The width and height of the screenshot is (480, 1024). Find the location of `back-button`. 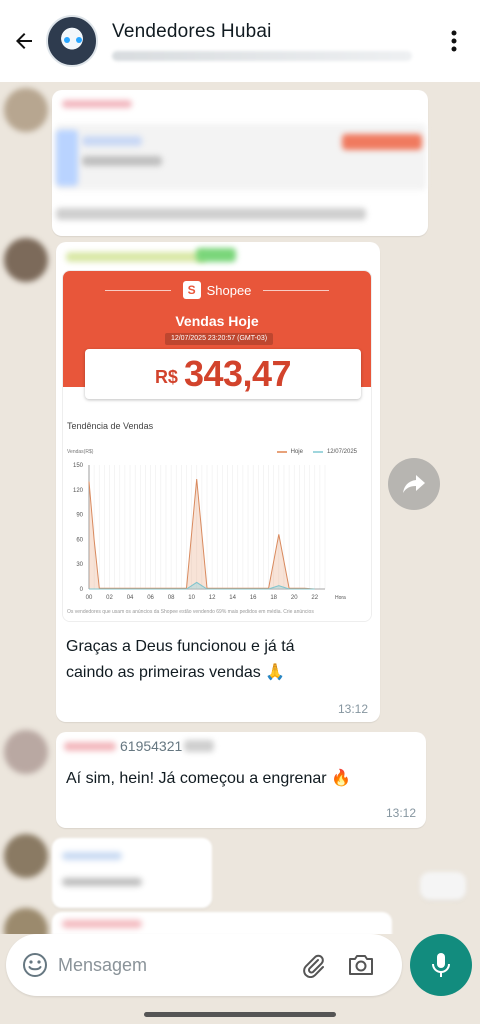

back-button is located at coordinates (24, 41).